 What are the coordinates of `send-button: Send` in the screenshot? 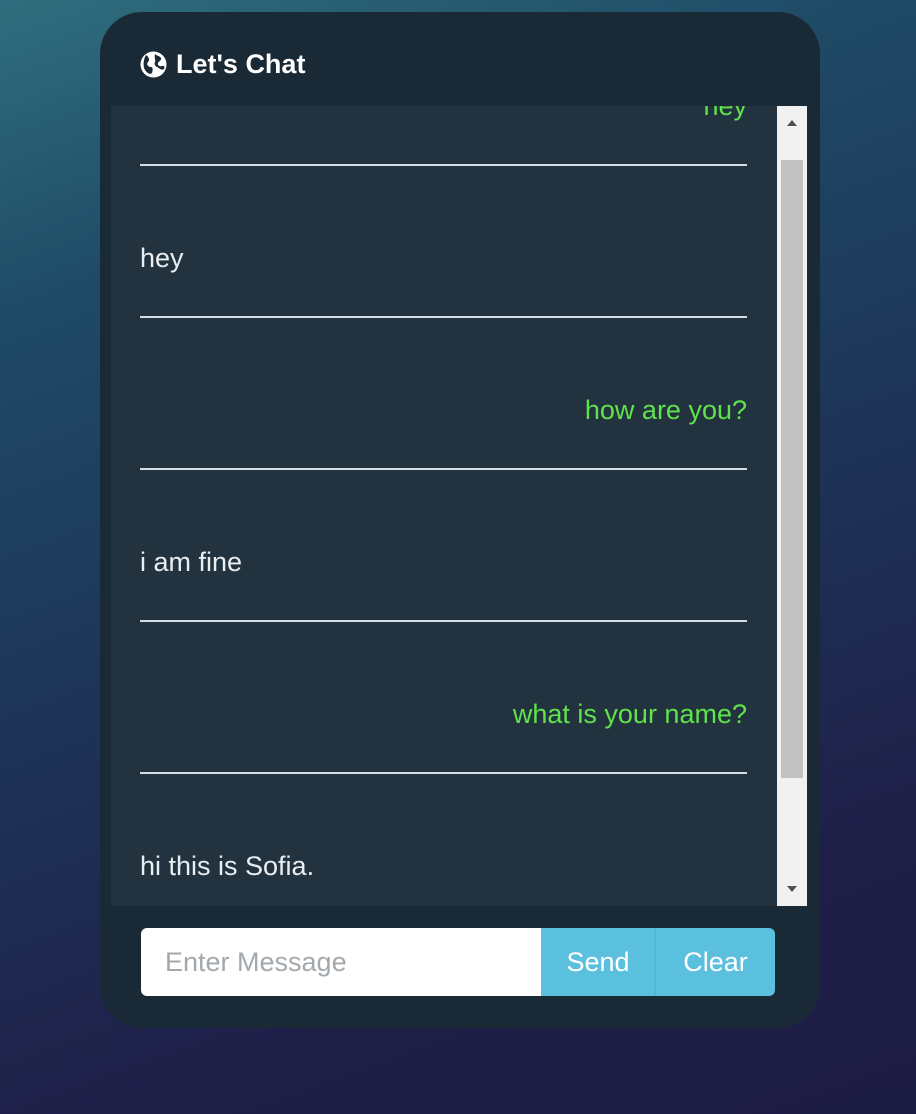 It's located at (598, 962).